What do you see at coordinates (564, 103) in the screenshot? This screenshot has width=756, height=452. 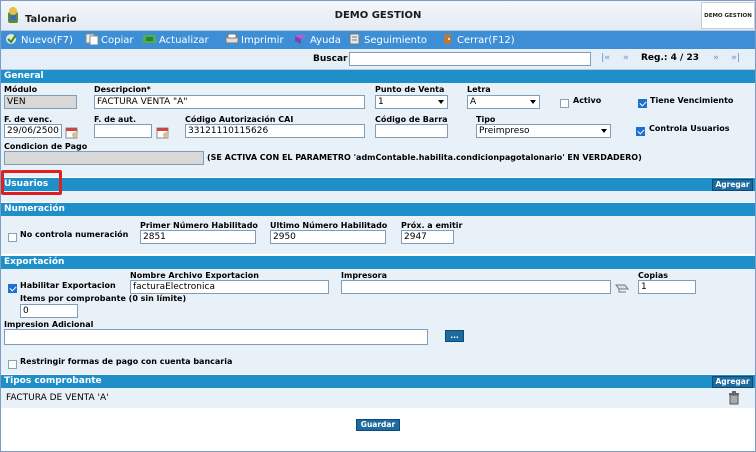 I see `activo-checkbox` at bounding box center [564, 103].